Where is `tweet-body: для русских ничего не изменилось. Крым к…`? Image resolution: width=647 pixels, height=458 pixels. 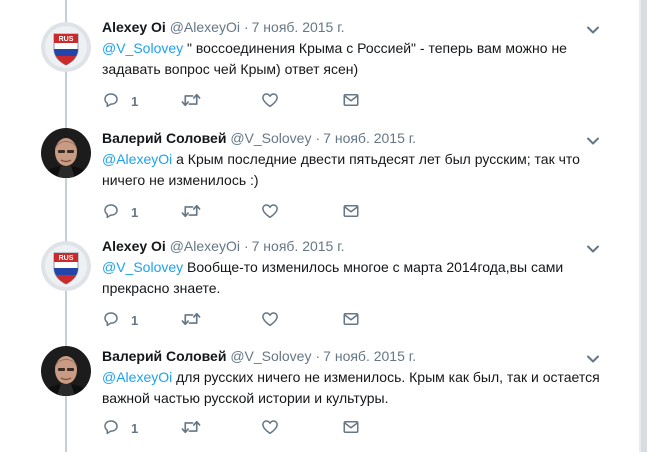
tweet-body: для русских ничего не изменилось. Крым к… is located at coordinates (351, 387).